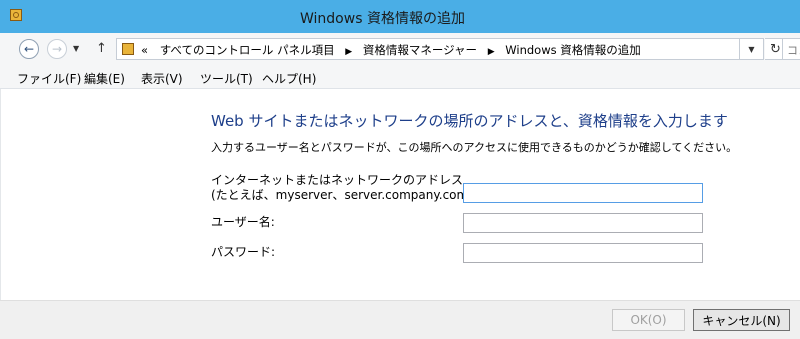 The width and height of the screenshot is (800, 339). I want to click on recent-locations-button: ▼, so click(76, 48).